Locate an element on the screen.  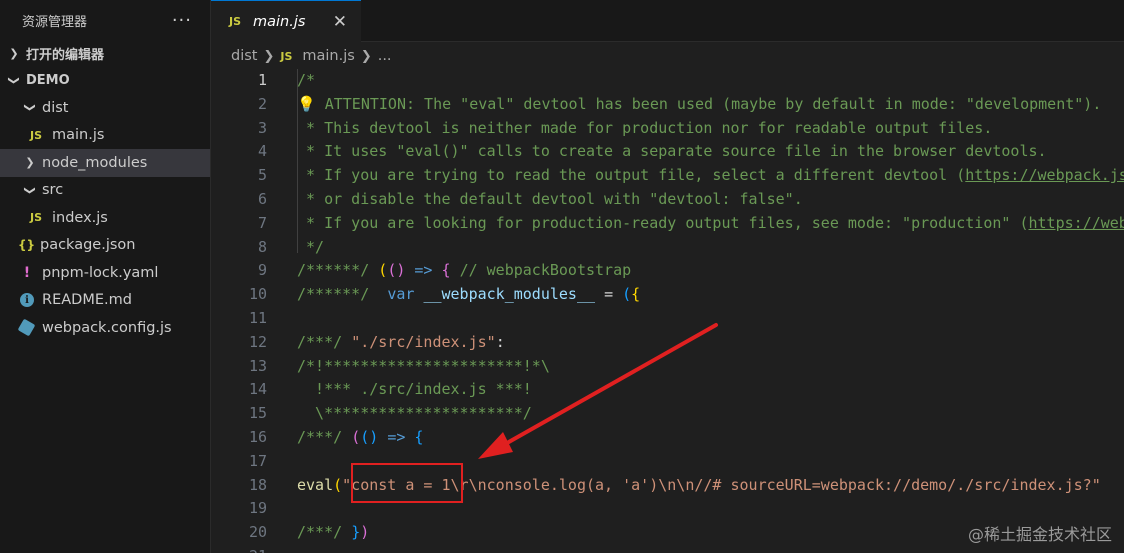
paren-token: ) is located at coordinates (365, 532).